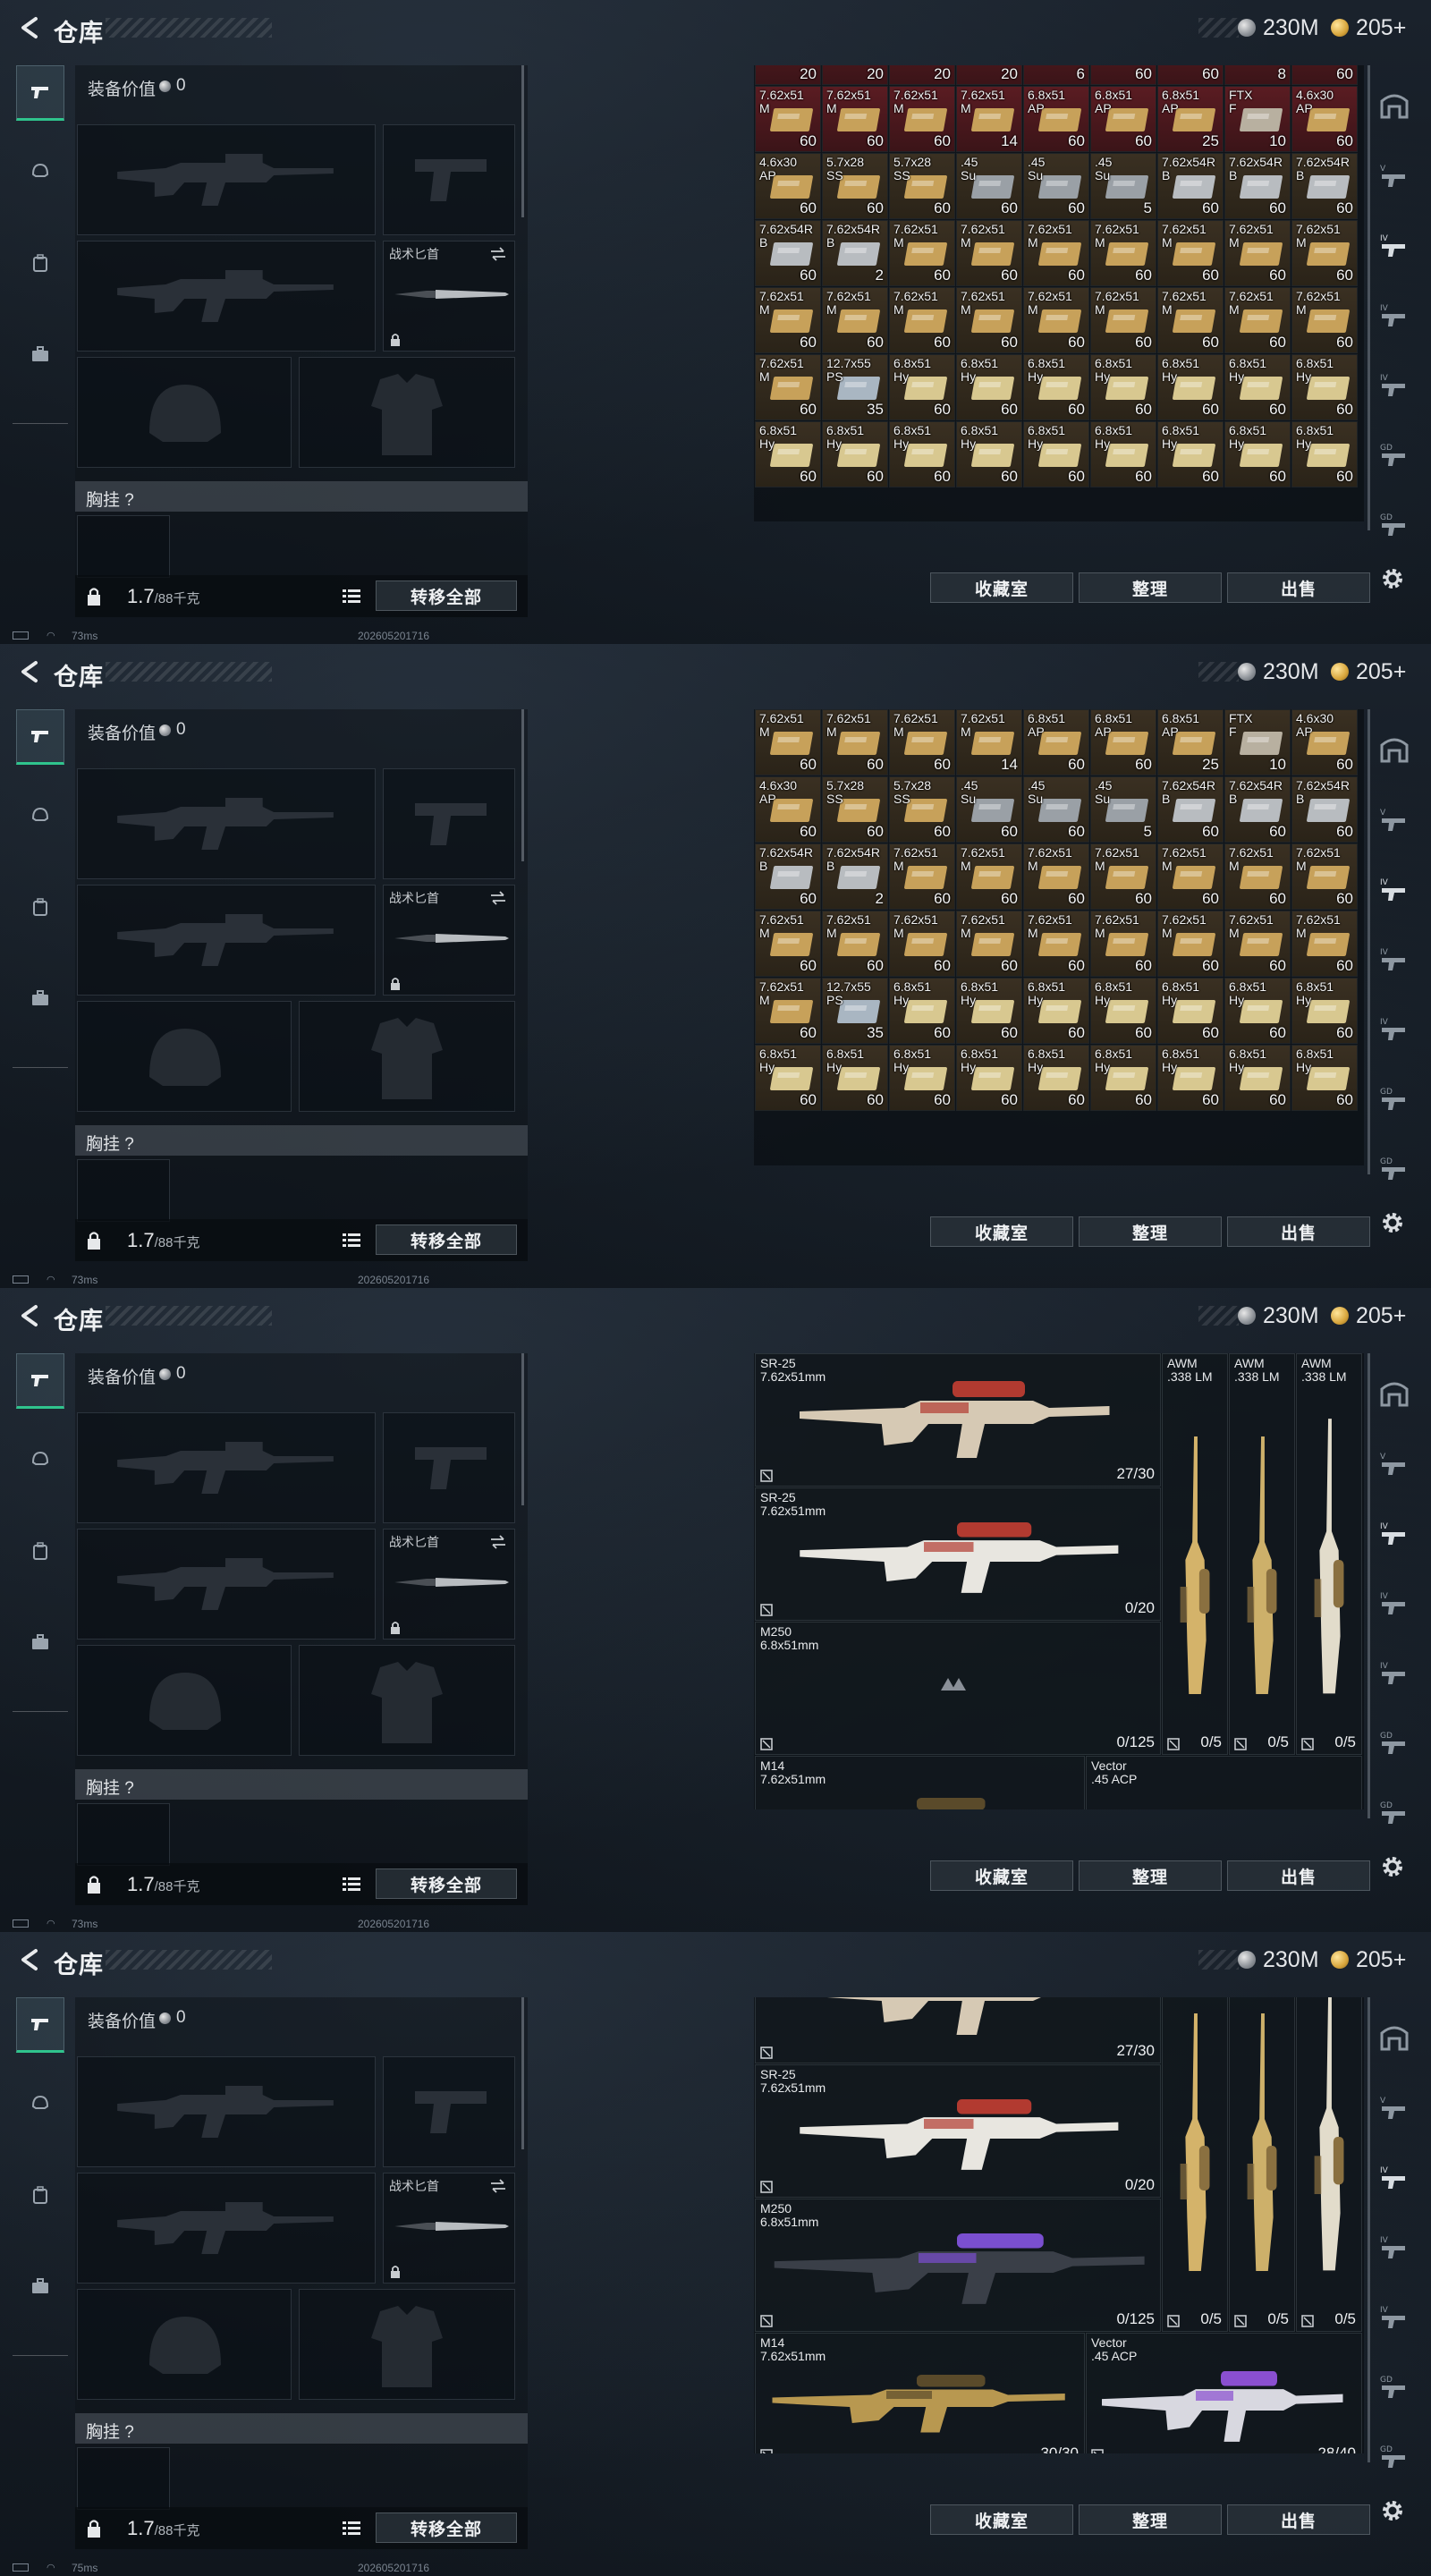 This screenshot has height=2576, width=1431. Describe the element at coordinates (1394, 750) in the screenshot. I see `filter-all` at that location.